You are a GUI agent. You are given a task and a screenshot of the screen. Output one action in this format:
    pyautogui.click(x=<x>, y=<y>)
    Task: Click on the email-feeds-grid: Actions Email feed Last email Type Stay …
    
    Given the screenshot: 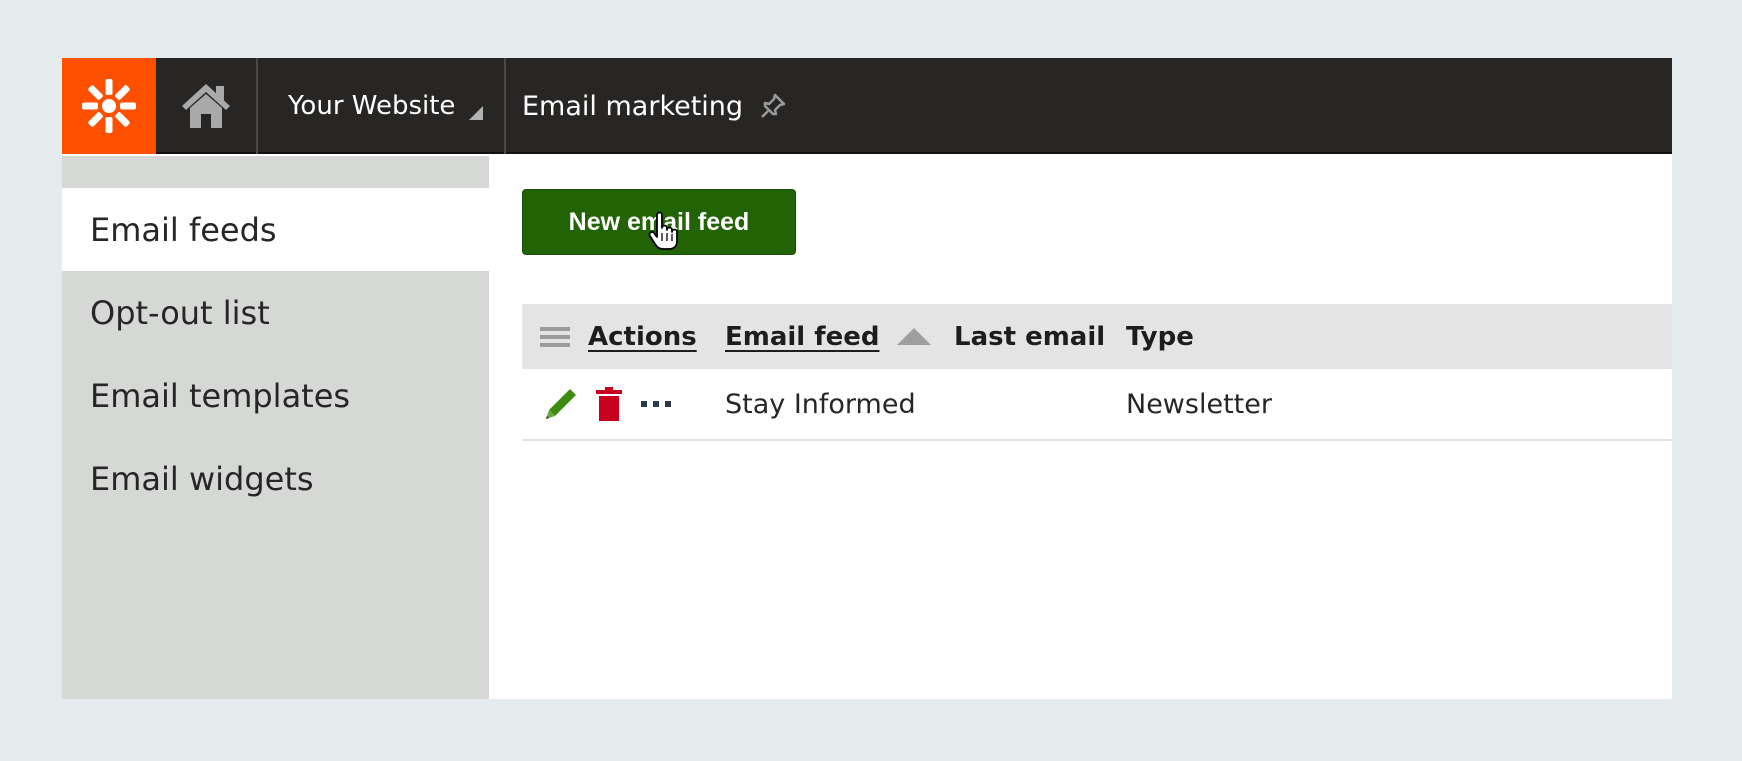 What is the action you would take?
    pyautogui.click(x=1097, y=372)
    